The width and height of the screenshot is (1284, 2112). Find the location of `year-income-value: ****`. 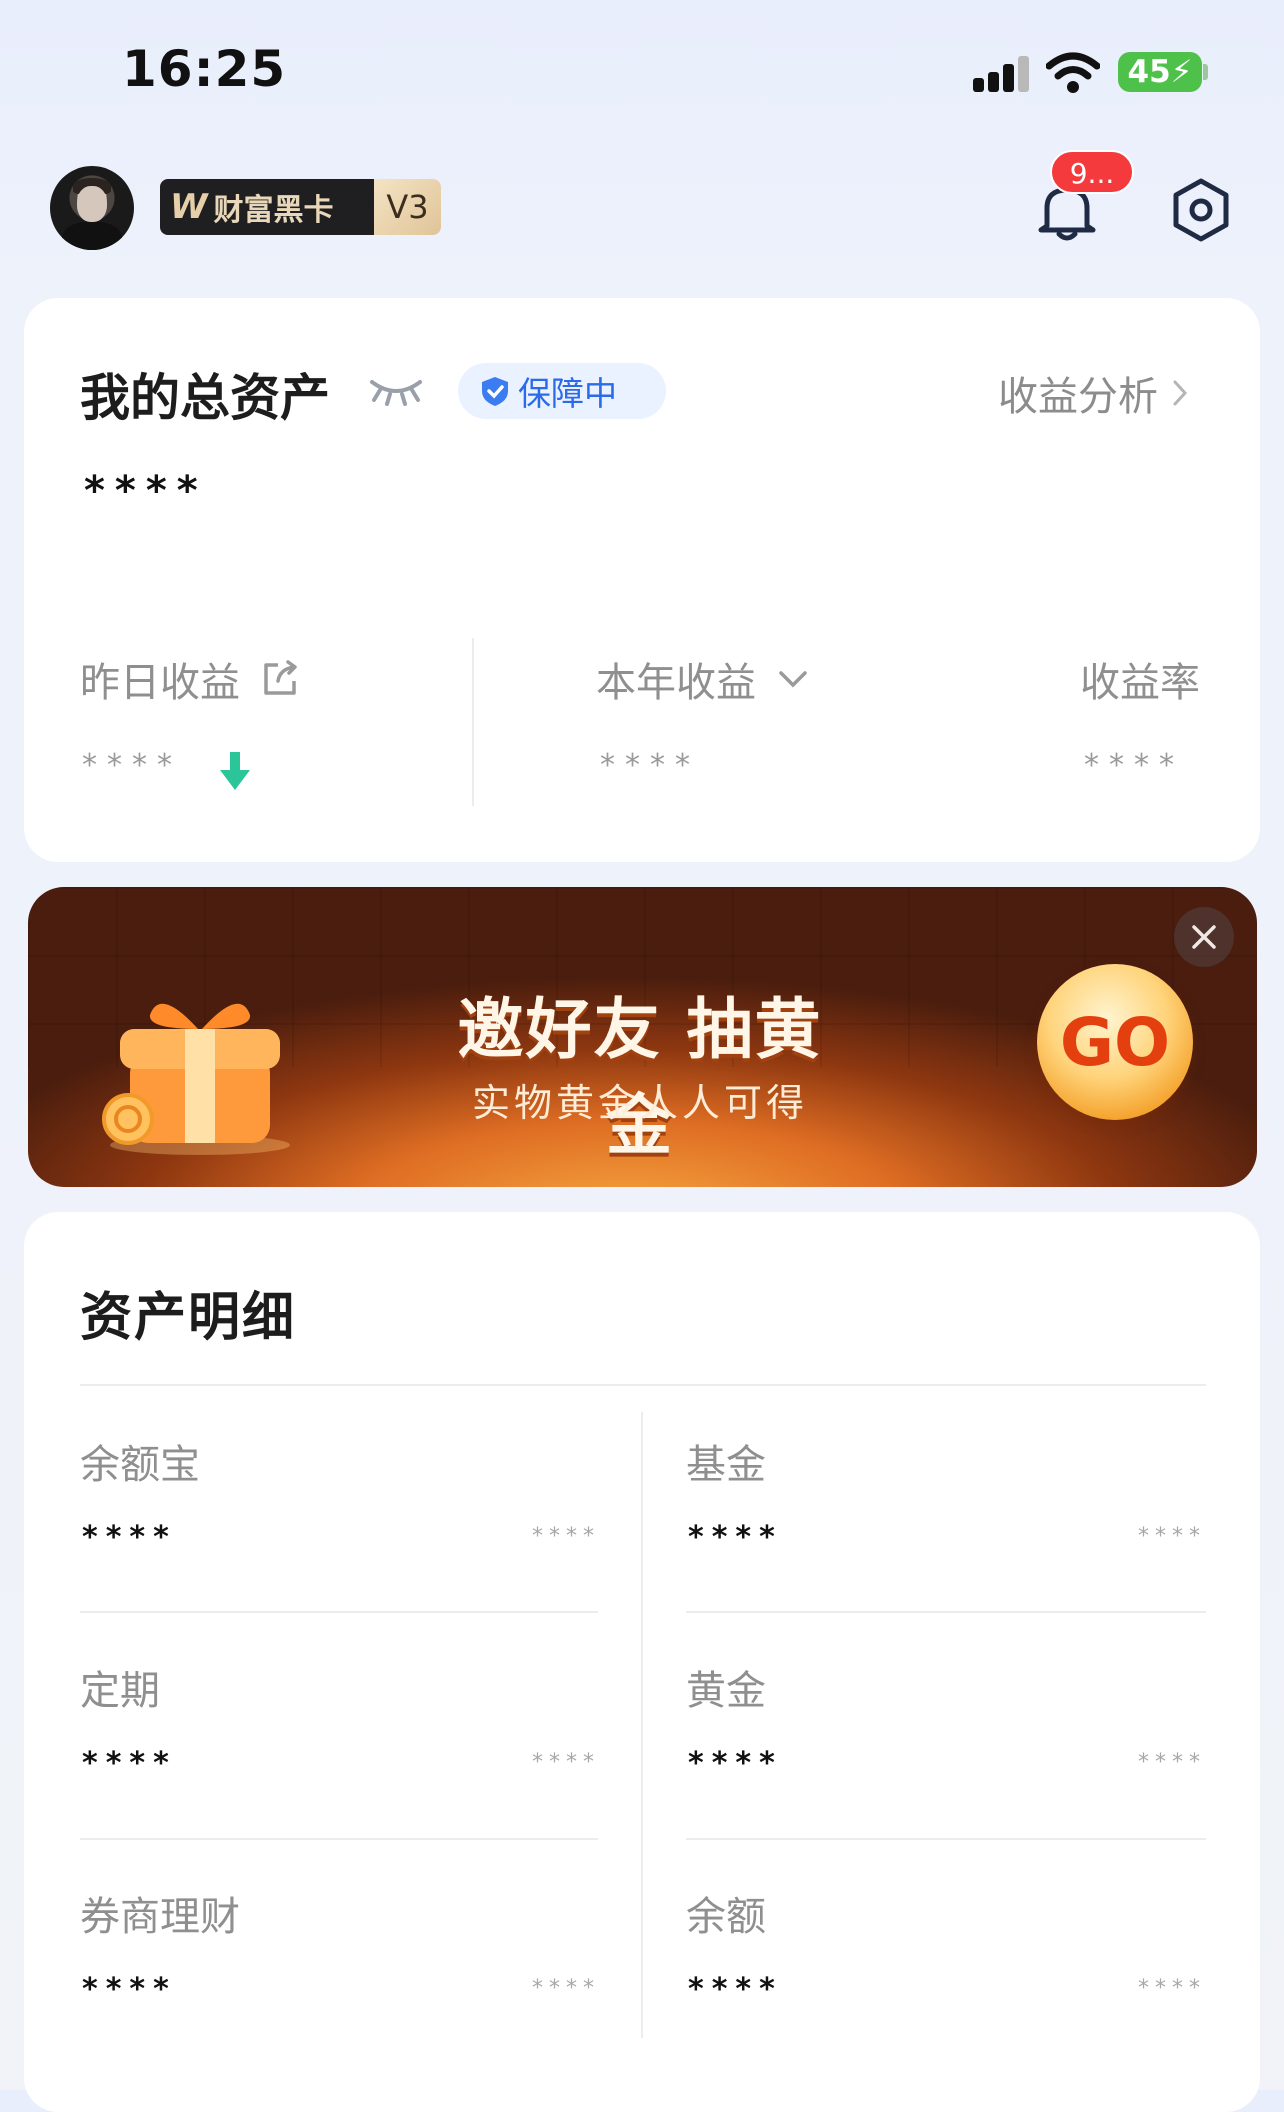

year-income-value: **** is located at coordinates (650, 765).